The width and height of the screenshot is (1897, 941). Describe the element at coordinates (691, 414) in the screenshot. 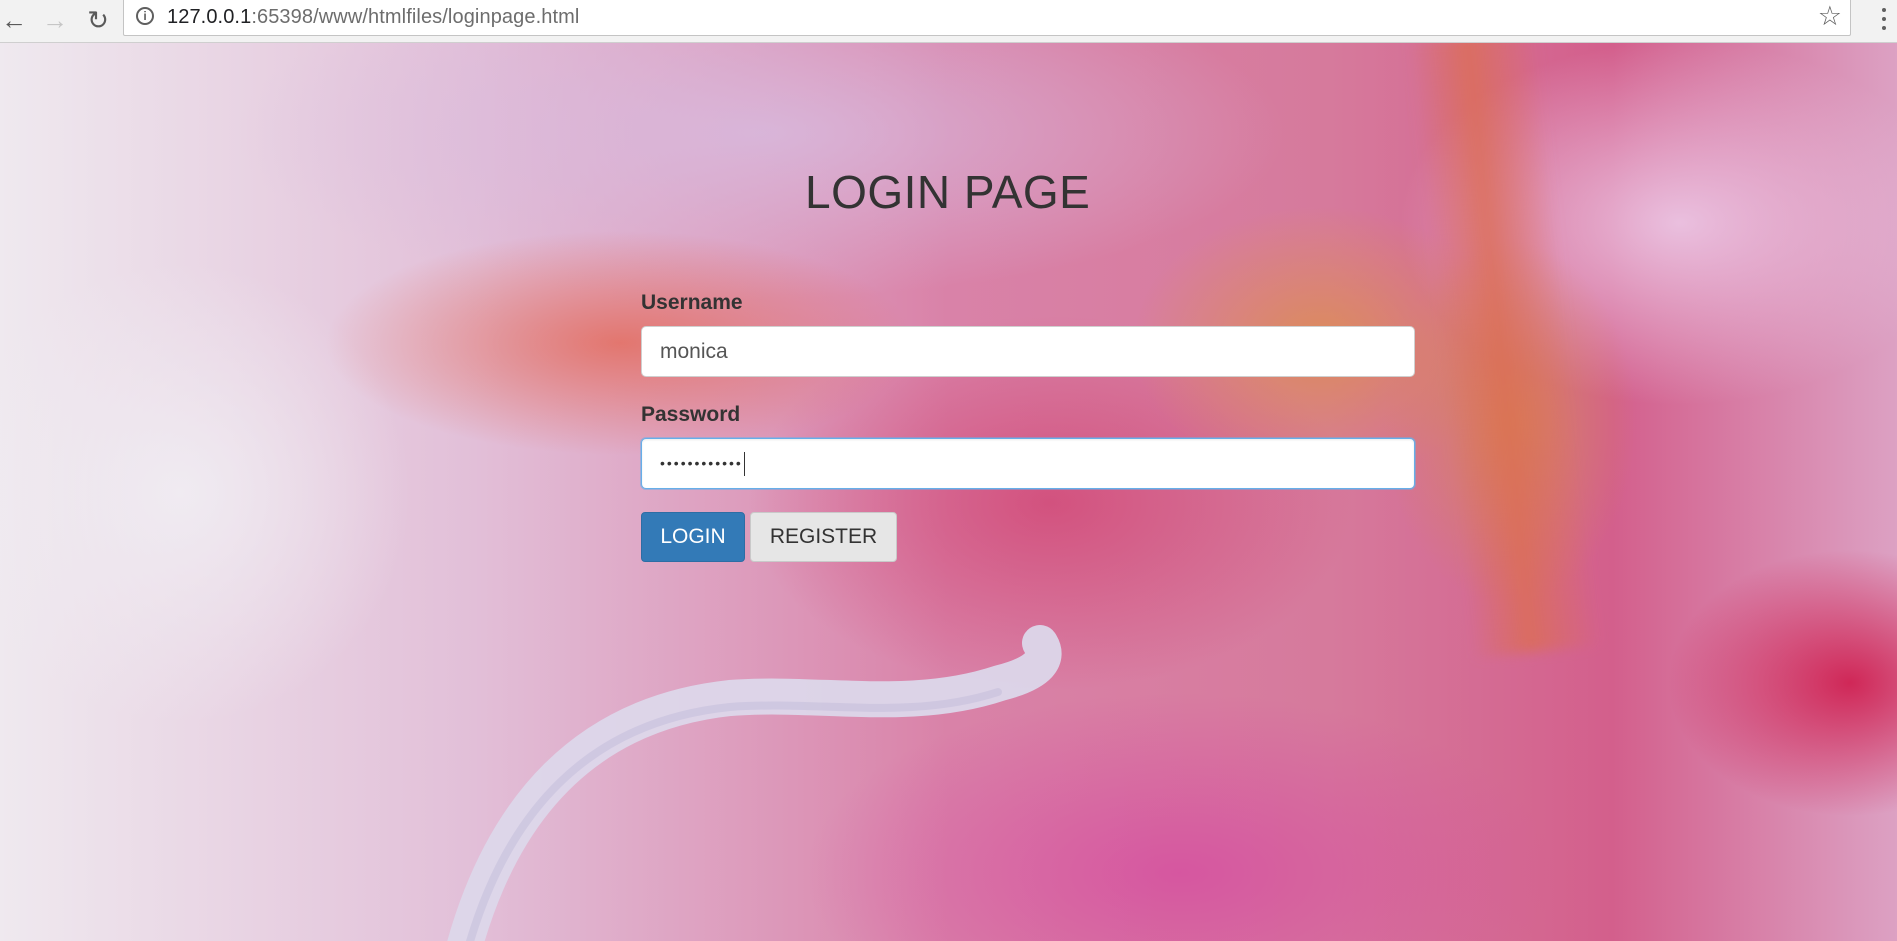

I see `password-label: Password` at that location.